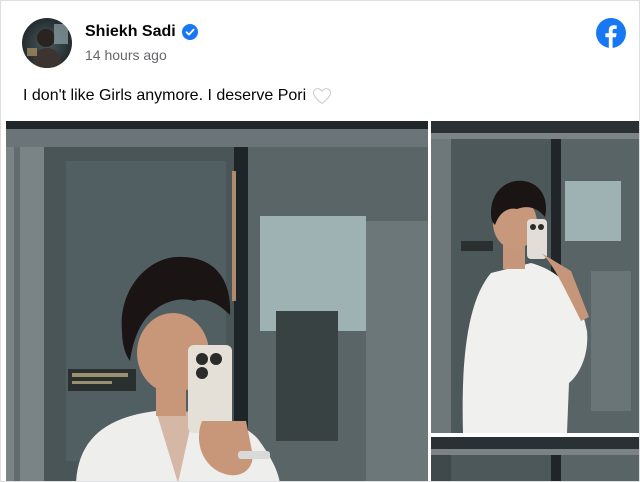  Describe the element at coordinates (322, 96) in the screenshot. I see `white-heart-icon` at that location.